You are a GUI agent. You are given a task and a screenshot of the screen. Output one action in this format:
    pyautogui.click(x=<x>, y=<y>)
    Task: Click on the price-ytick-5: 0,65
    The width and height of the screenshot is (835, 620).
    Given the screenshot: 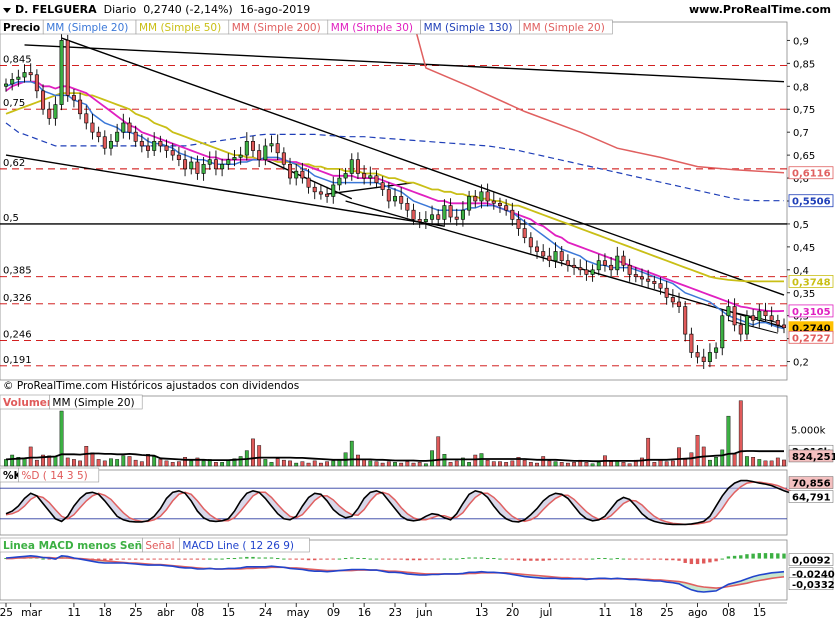 What is the action you would take?
    pyautogui.click(x=804, y=156)
    